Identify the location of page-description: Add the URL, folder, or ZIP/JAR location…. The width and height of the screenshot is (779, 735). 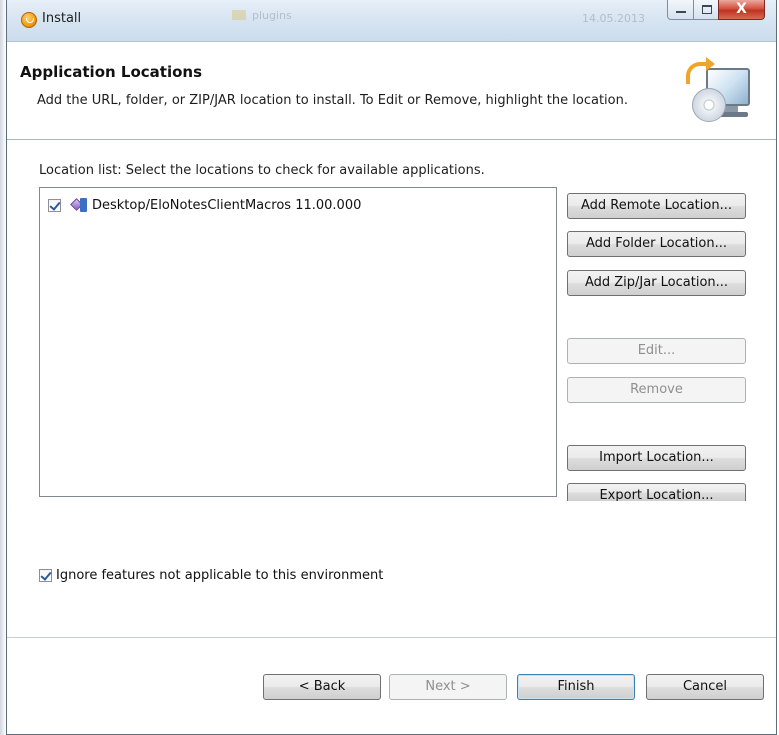
(332, 100).